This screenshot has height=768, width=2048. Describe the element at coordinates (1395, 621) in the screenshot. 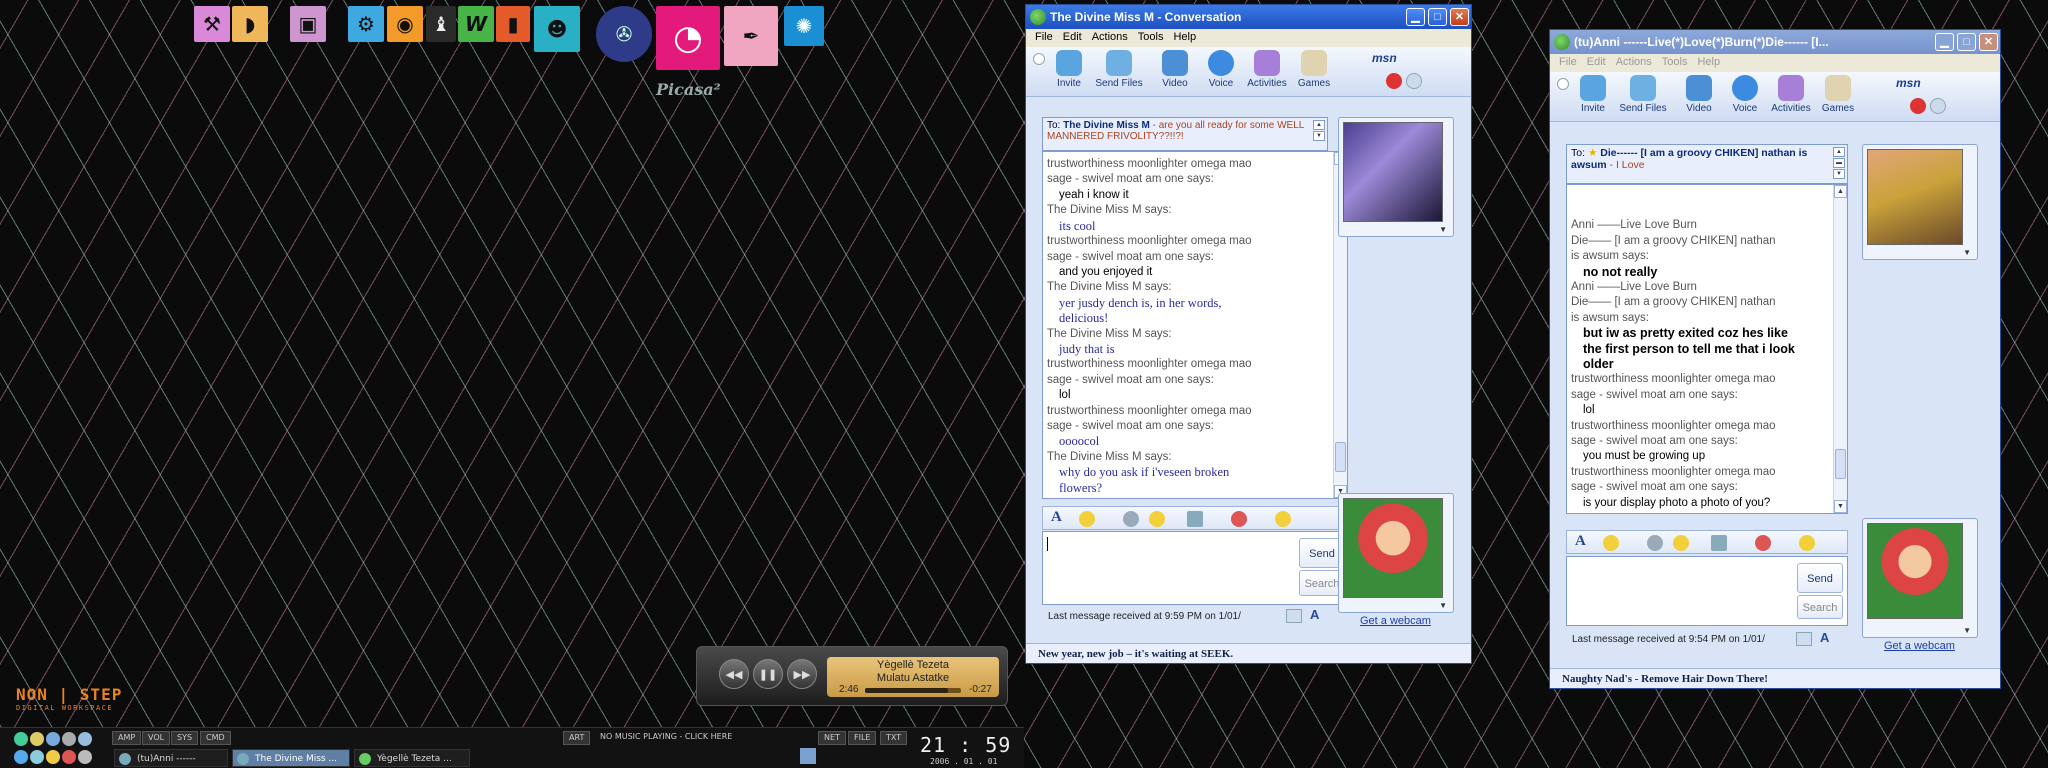

I see `get-webcam-link: Get a webcam` at that location.